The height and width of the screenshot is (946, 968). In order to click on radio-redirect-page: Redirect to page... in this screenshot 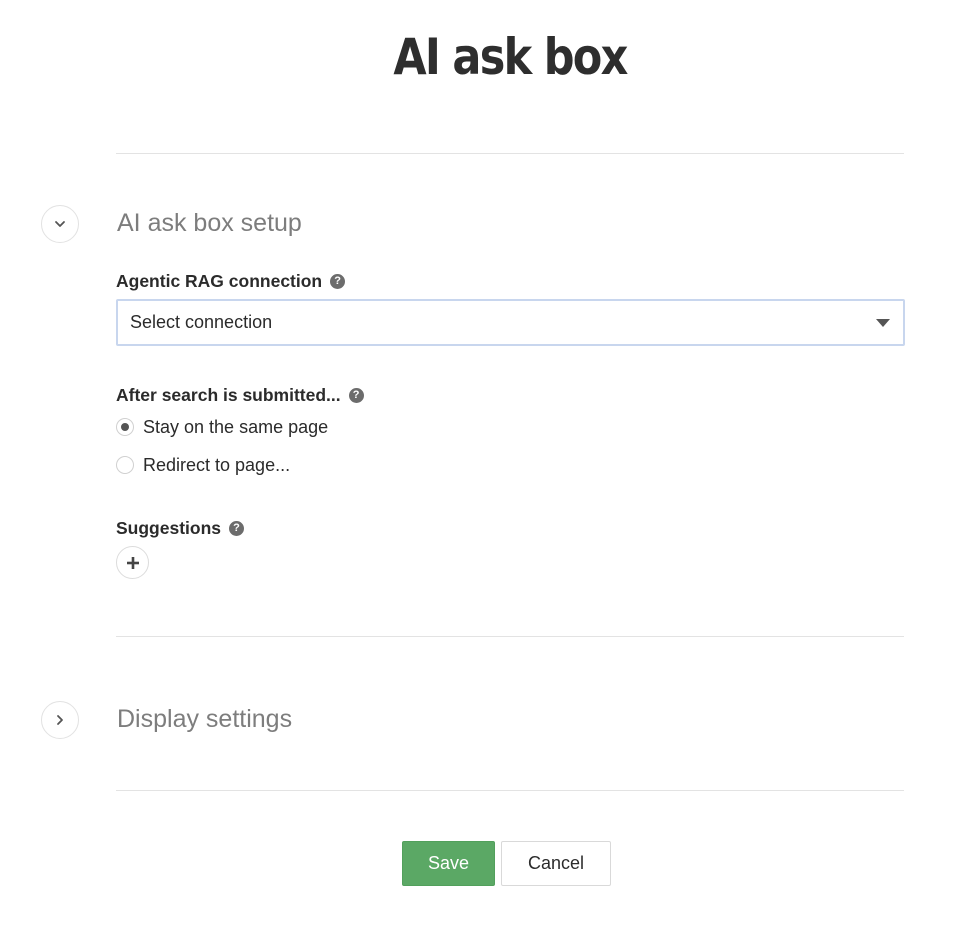, I will do `click(203, 465)`.